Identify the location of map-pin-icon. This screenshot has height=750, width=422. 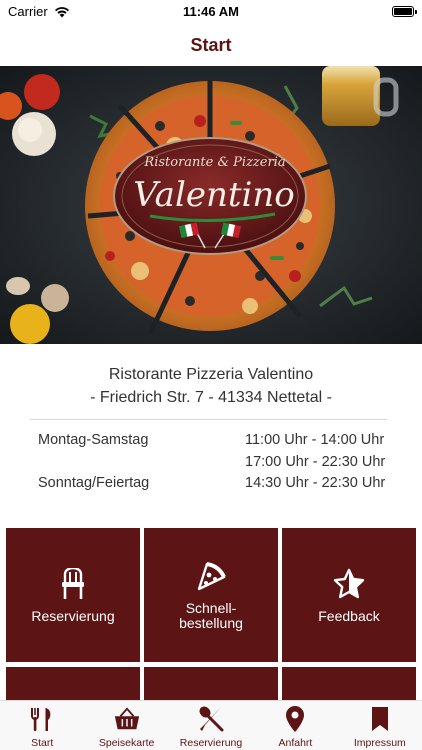
(295, 719).